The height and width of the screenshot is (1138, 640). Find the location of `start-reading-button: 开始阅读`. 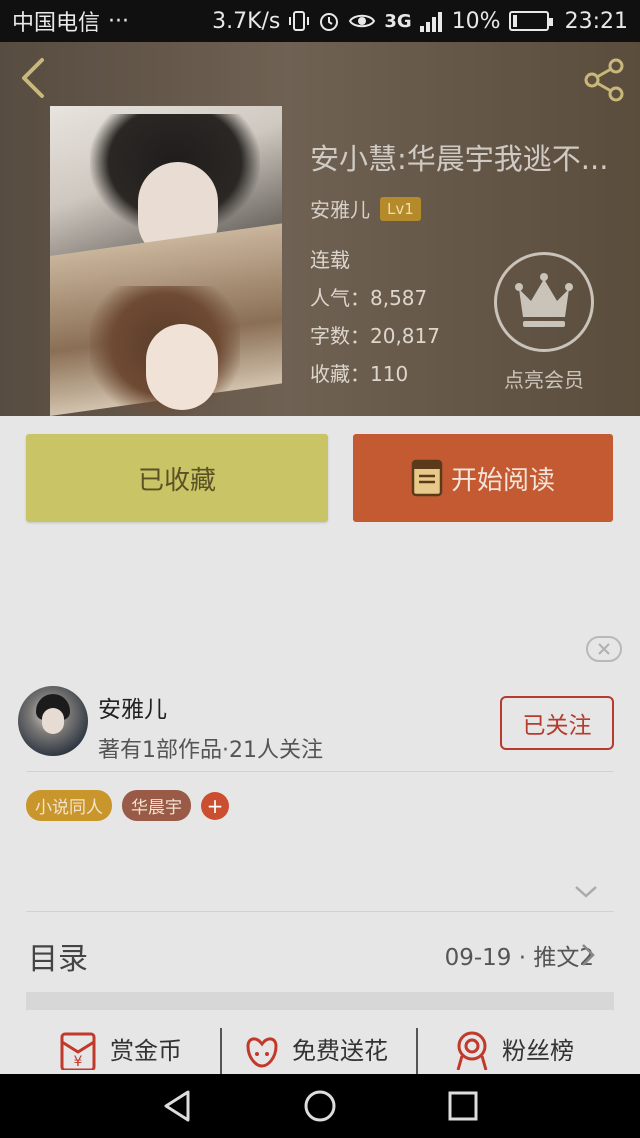

start-reading-button: 开始阅读 is located at coordinates (483, 478).